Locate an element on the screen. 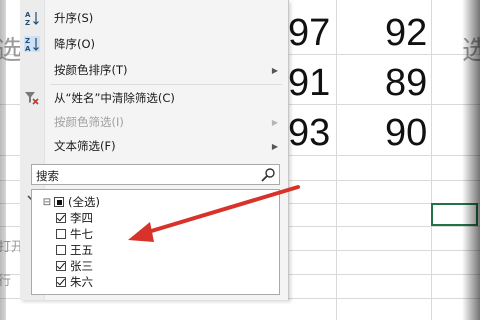 The width and height of the screenshot is (480, 320). list-item: 牛七 is located at coordinates (73, 234).